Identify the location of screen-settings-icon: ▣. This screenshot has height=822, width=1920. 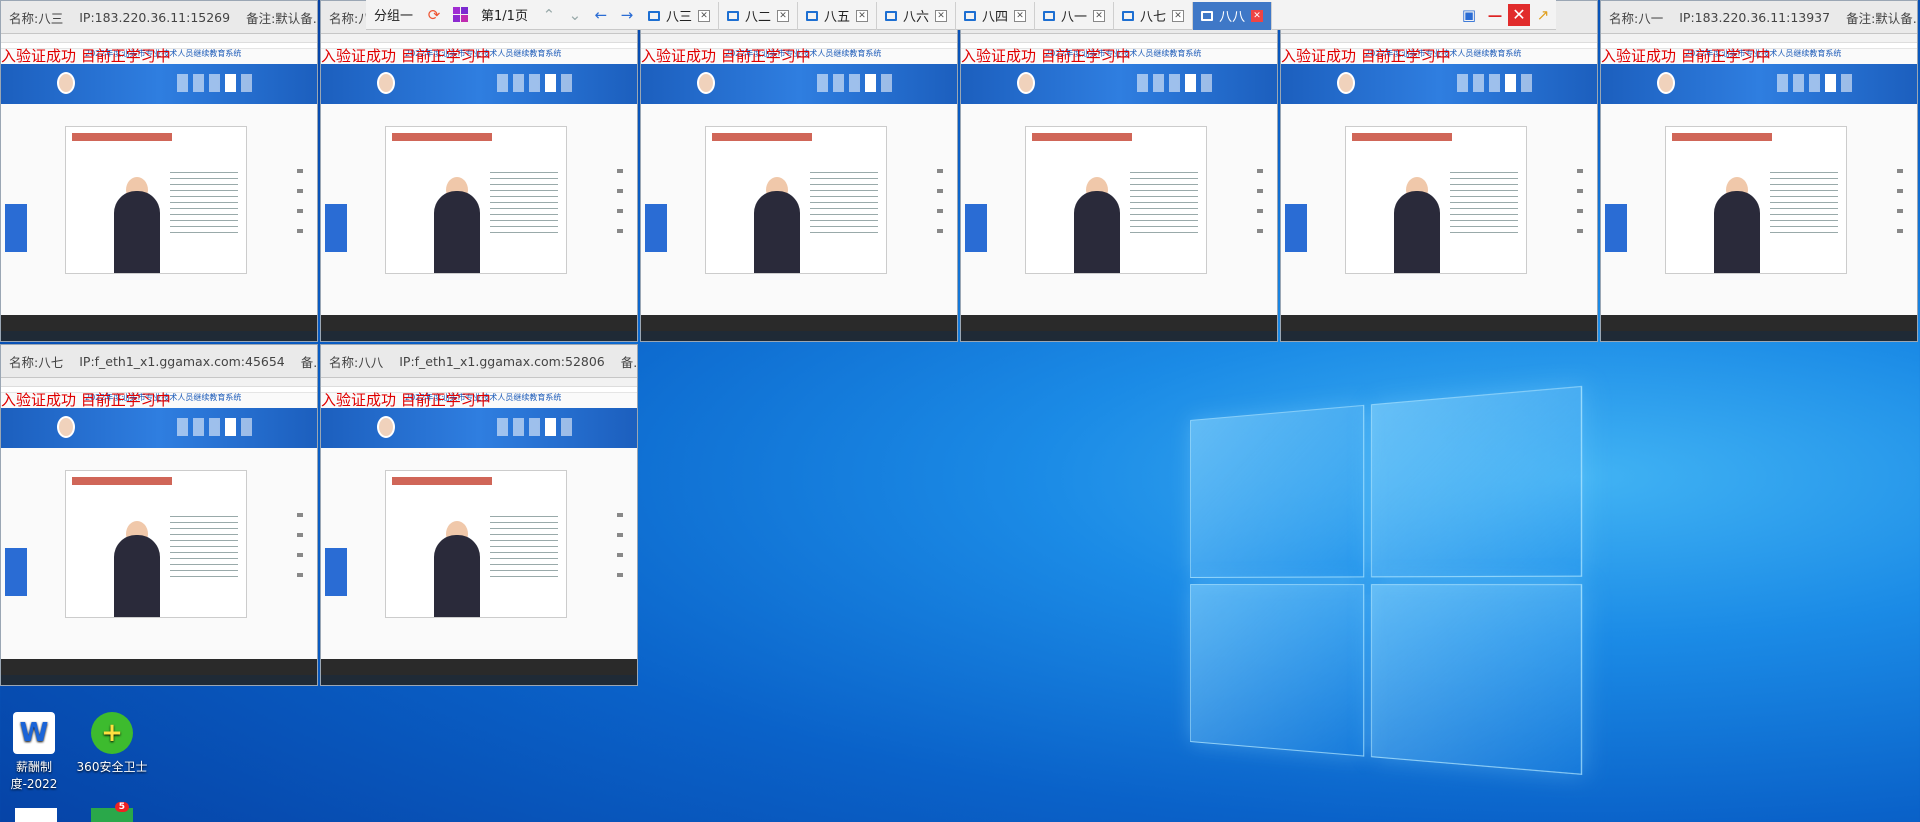
(1469, 15).